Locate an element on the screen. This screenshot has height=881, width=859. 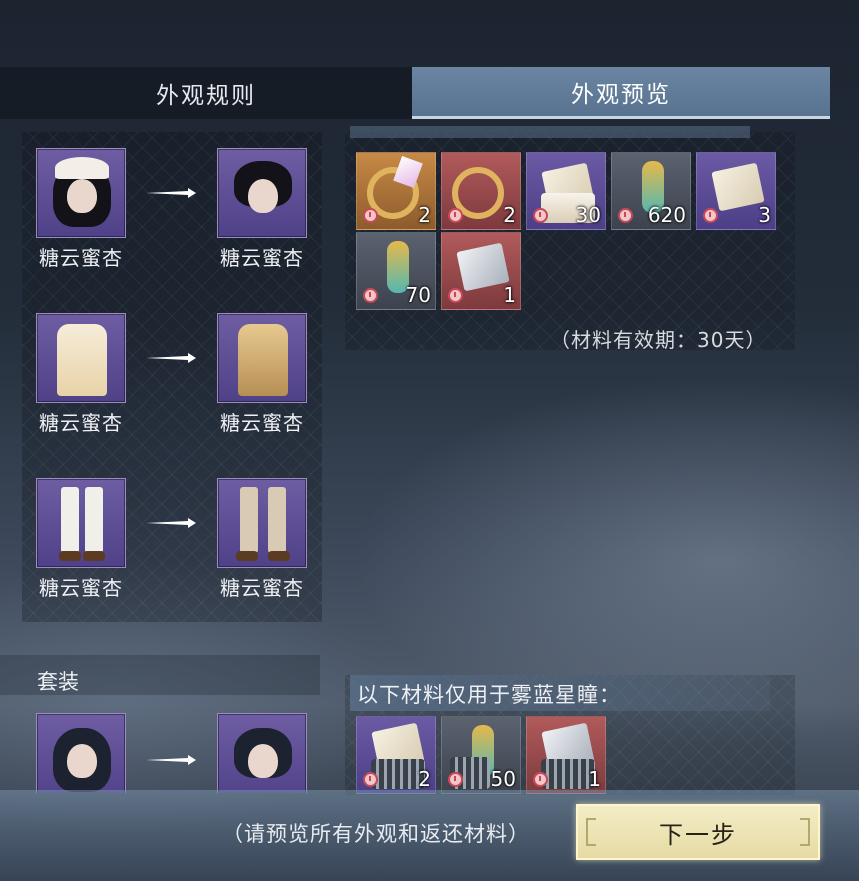
preview-hint-text: （请预览所有外观和返还材料） is located at coordinates (376, 834).